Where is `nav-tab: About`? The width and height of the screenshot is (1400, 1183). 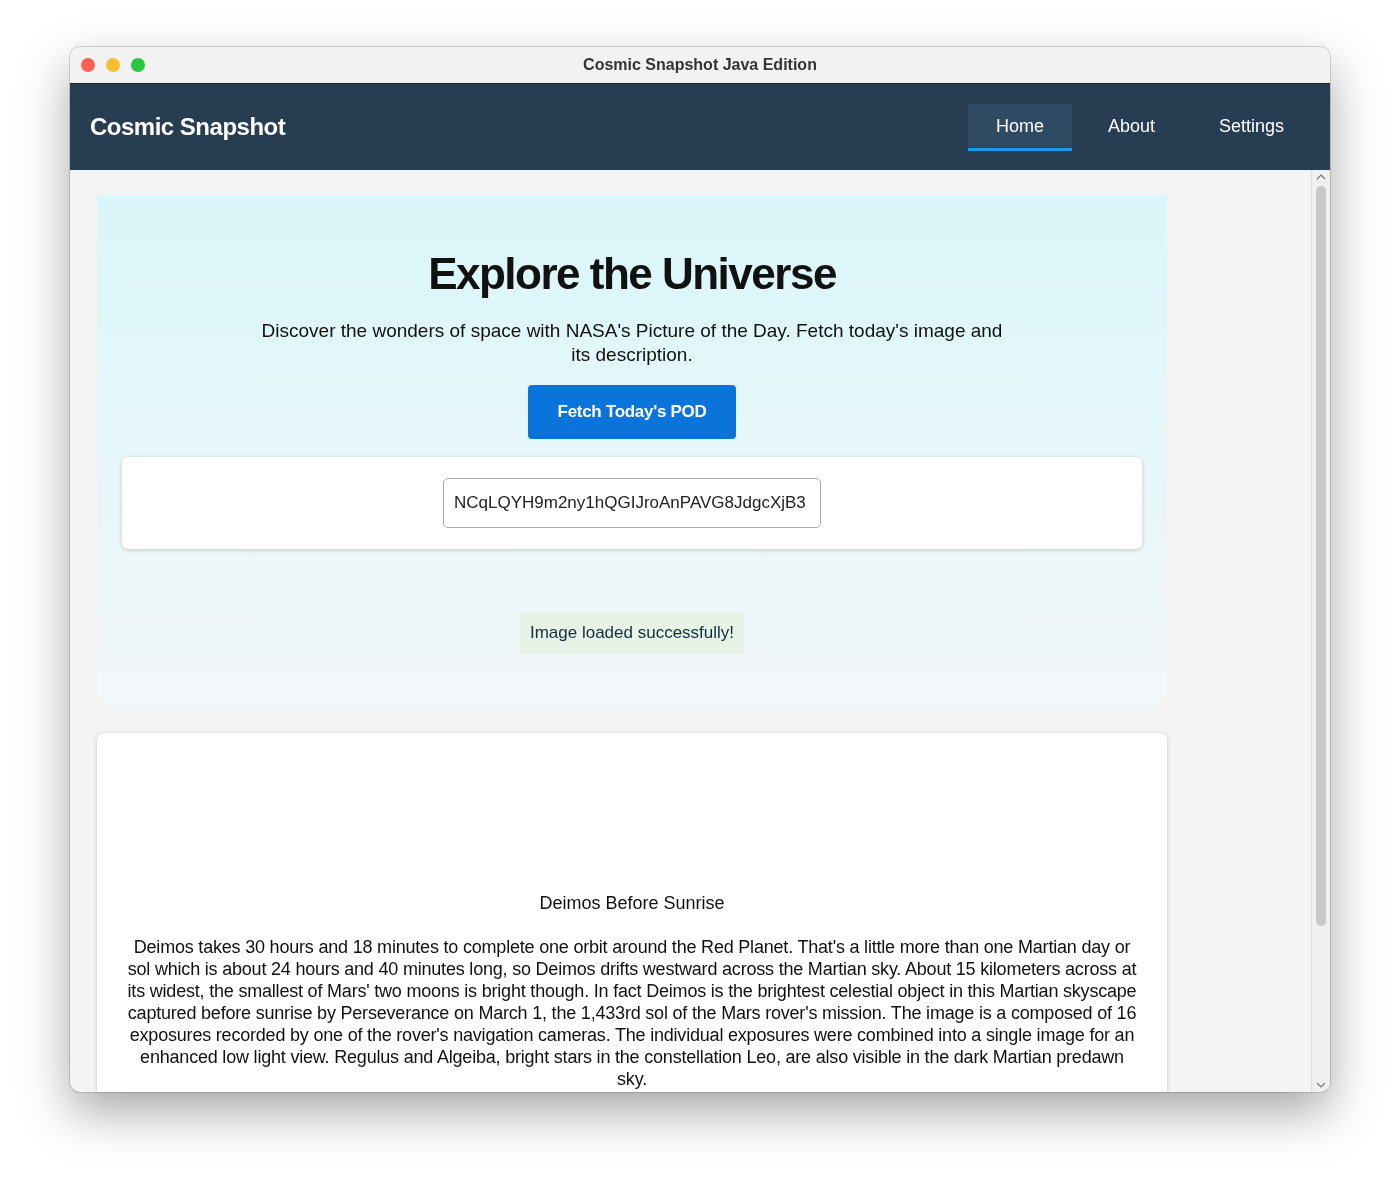
nav-tab: About is located at coordinates (1131, 127).